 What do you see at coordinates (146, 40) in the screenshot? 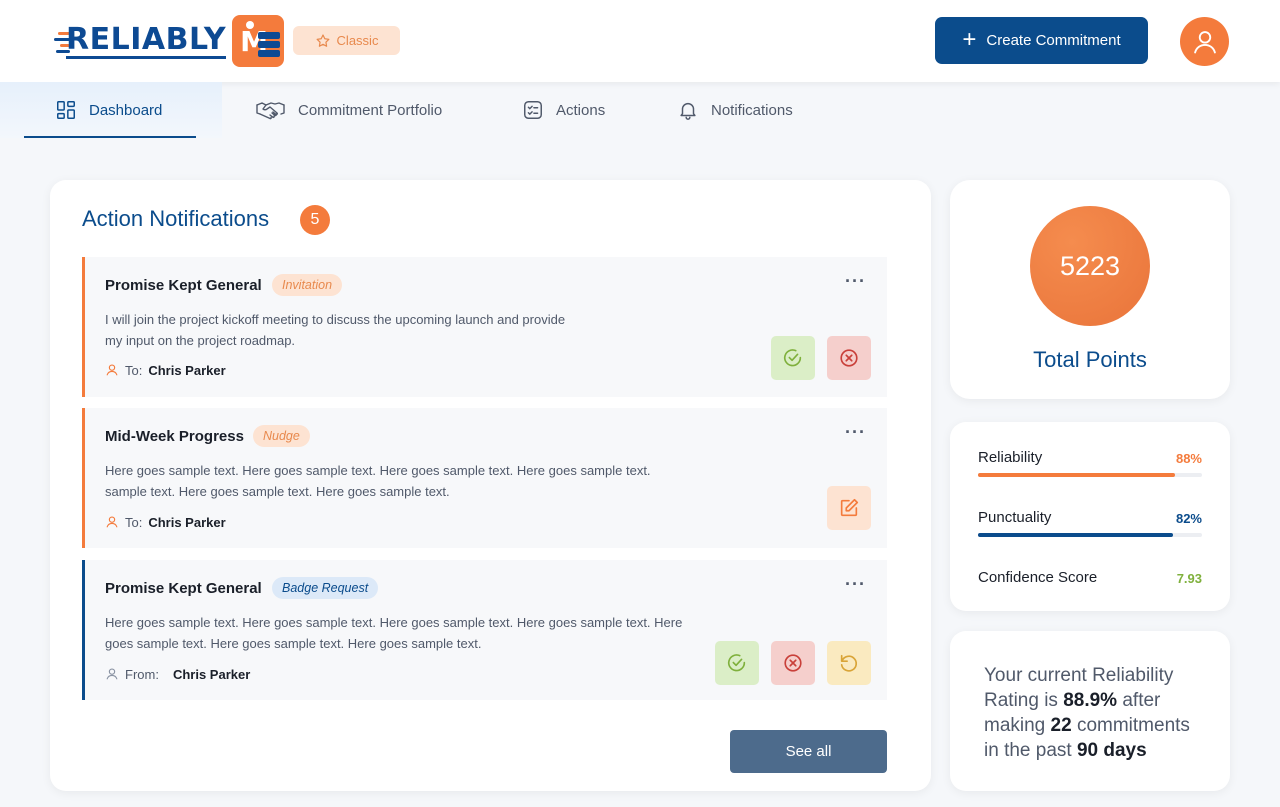
I see `brand-name: RELIABLY` at bounding box center [146, 40].